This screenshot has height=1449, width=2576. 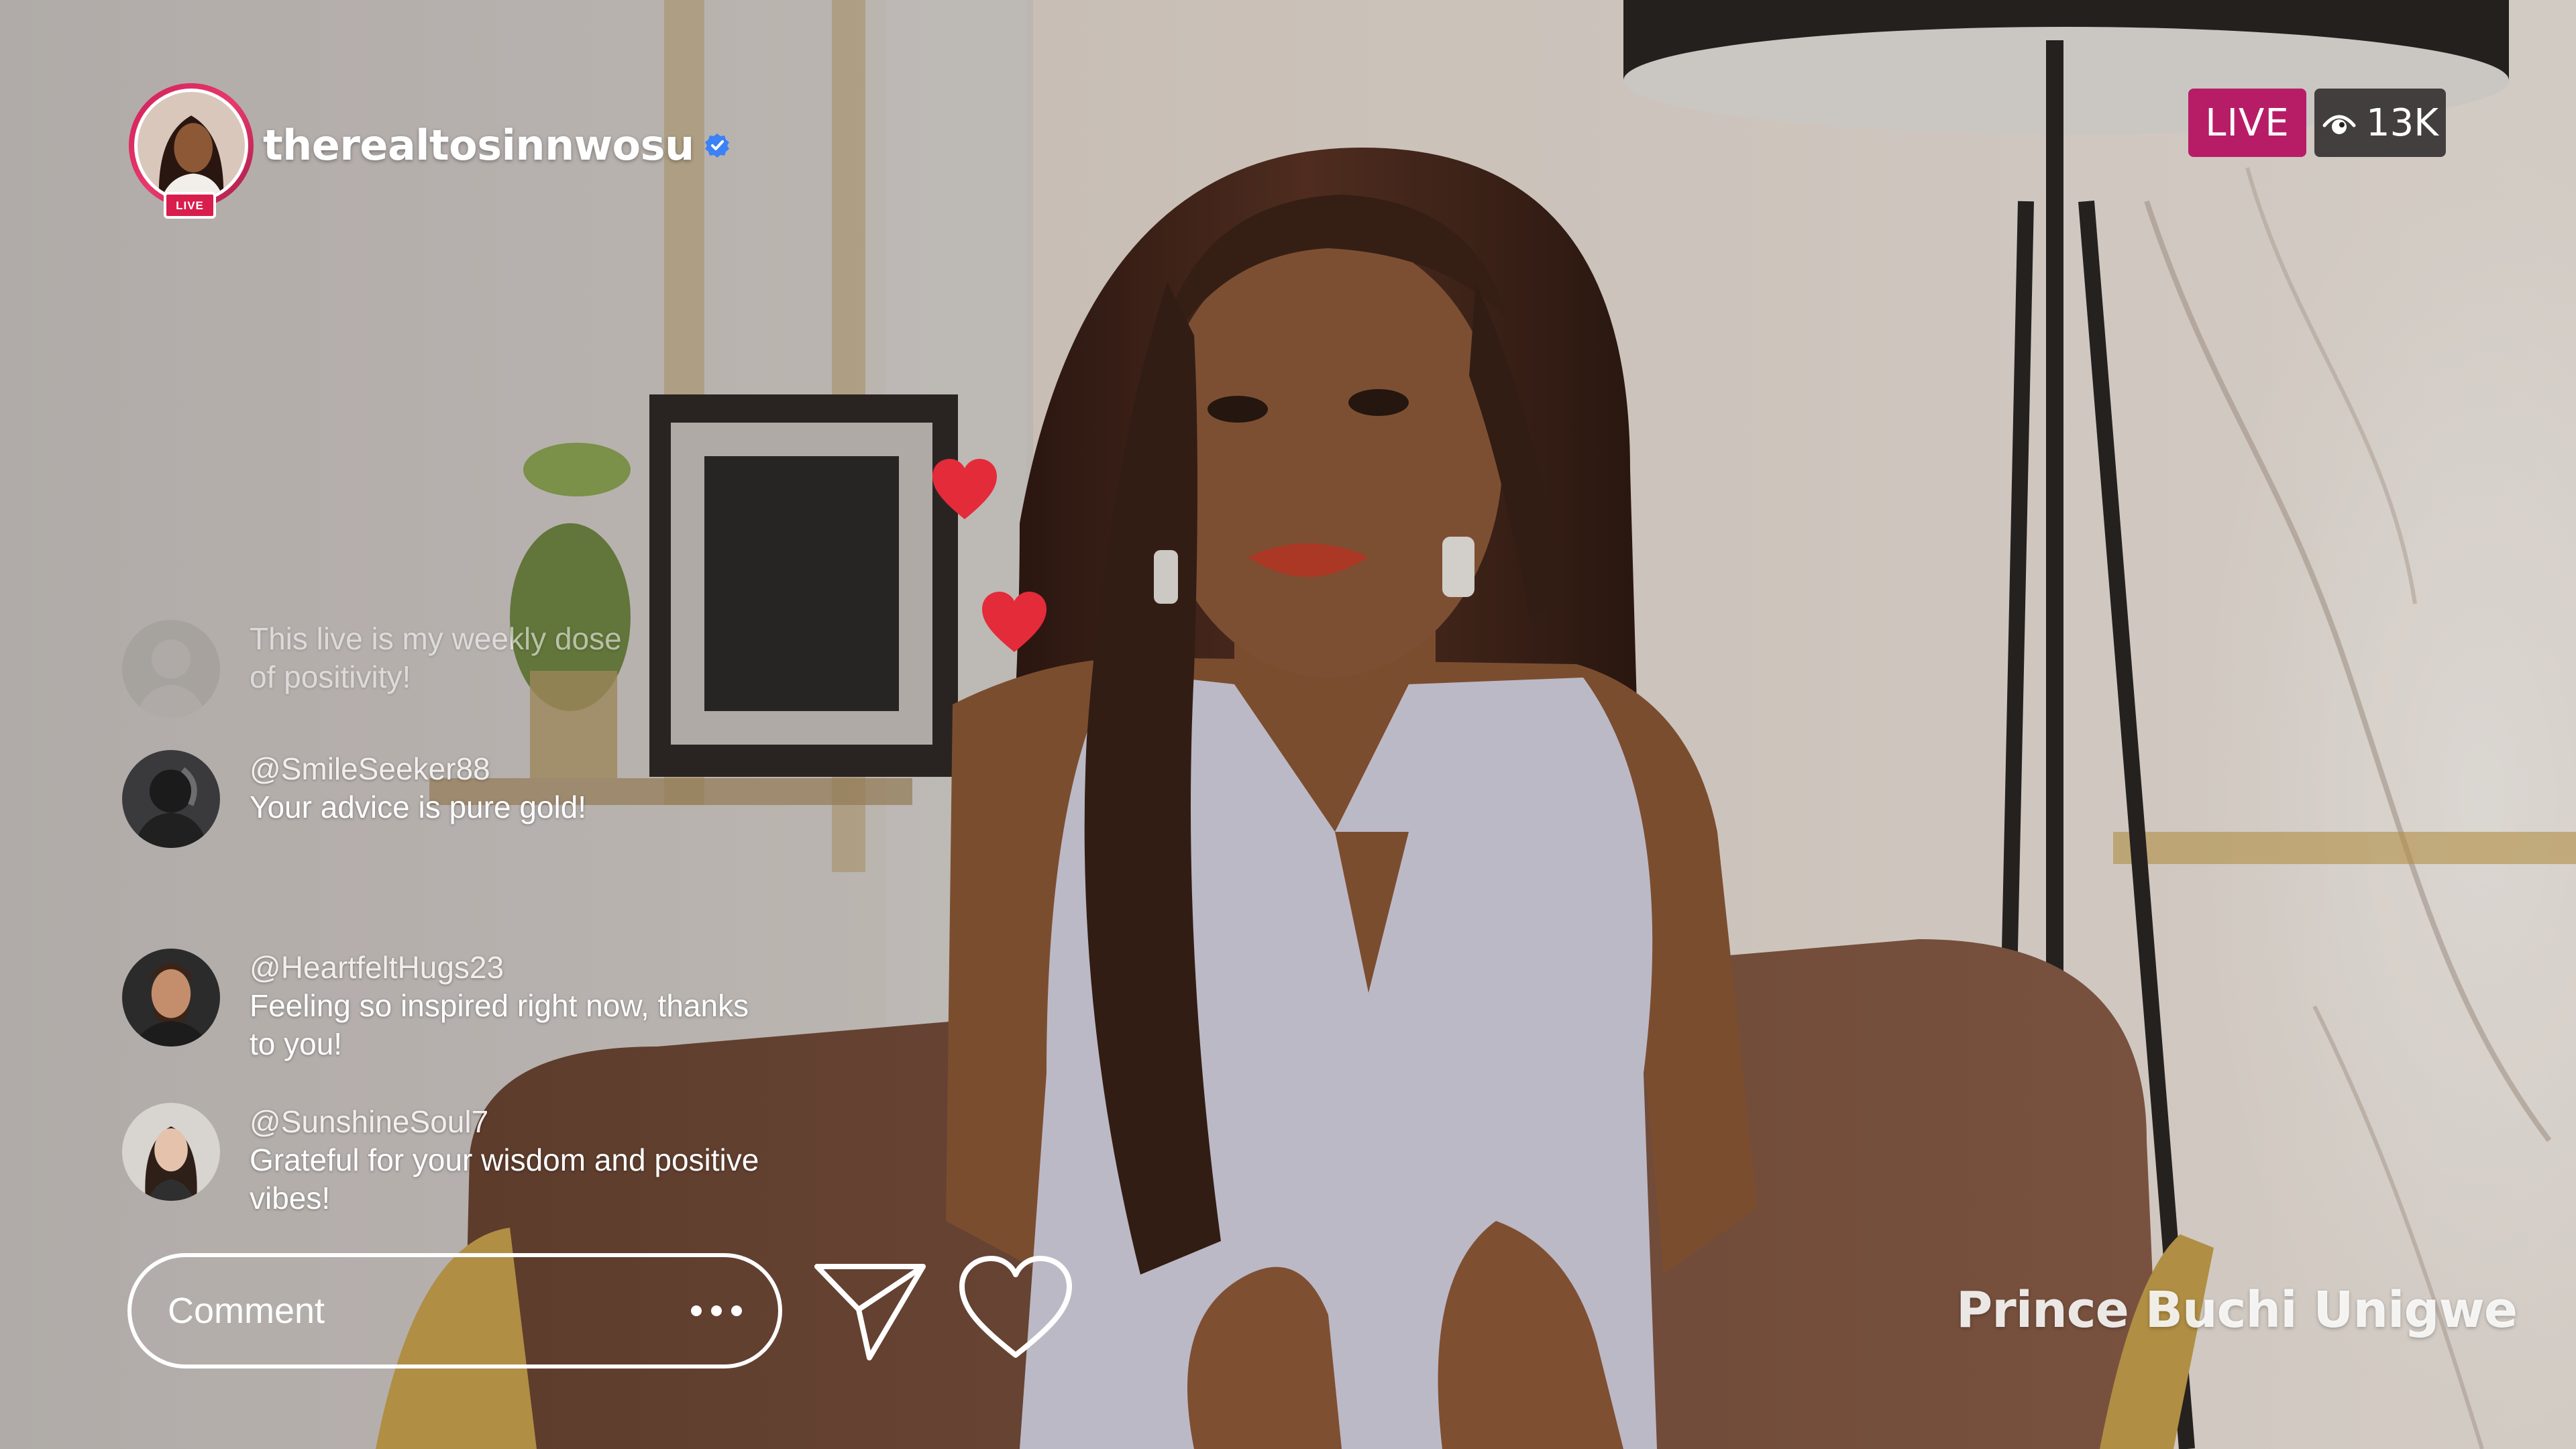 What do you see at coordinates (870, 1310) in the screenshot?
I see `send-icon` at bounding box center [870, 1310].